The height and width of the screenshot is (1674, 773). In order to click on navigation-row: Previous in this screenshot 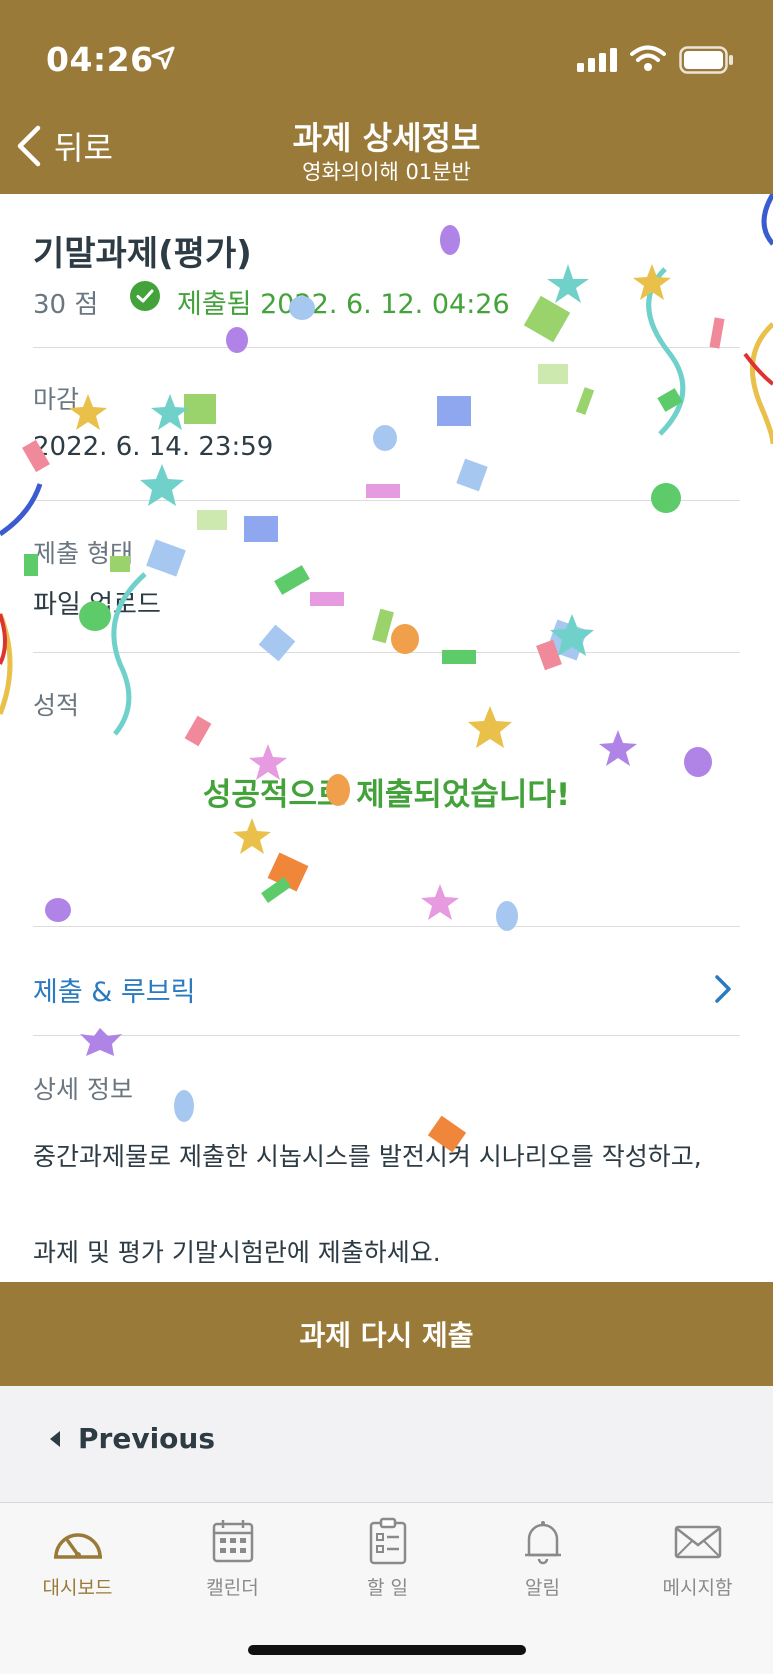, I will do `click(386, 1444)`.